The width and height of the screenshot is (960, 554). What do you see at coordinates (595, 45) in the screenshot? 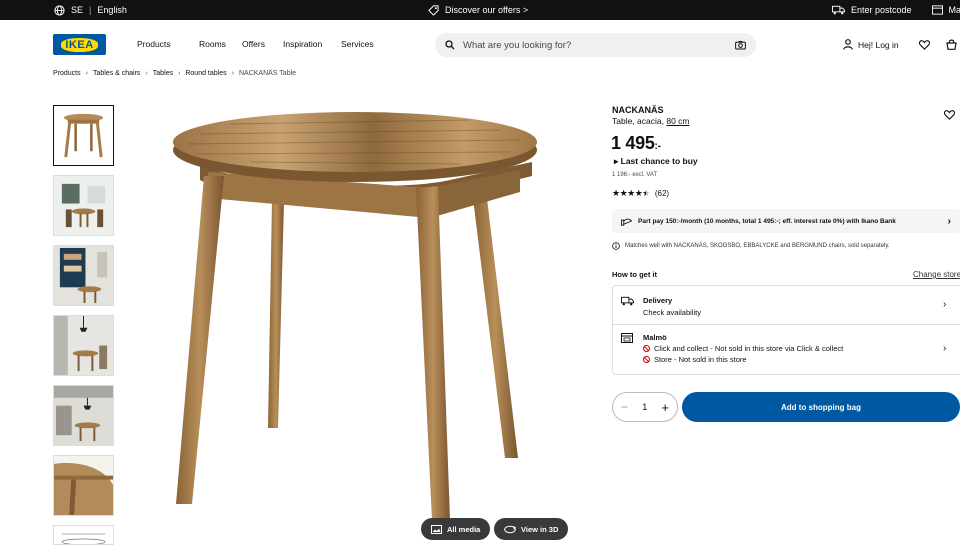
I see `search-input: What are you looking for?` at bounding box center [595, 45].